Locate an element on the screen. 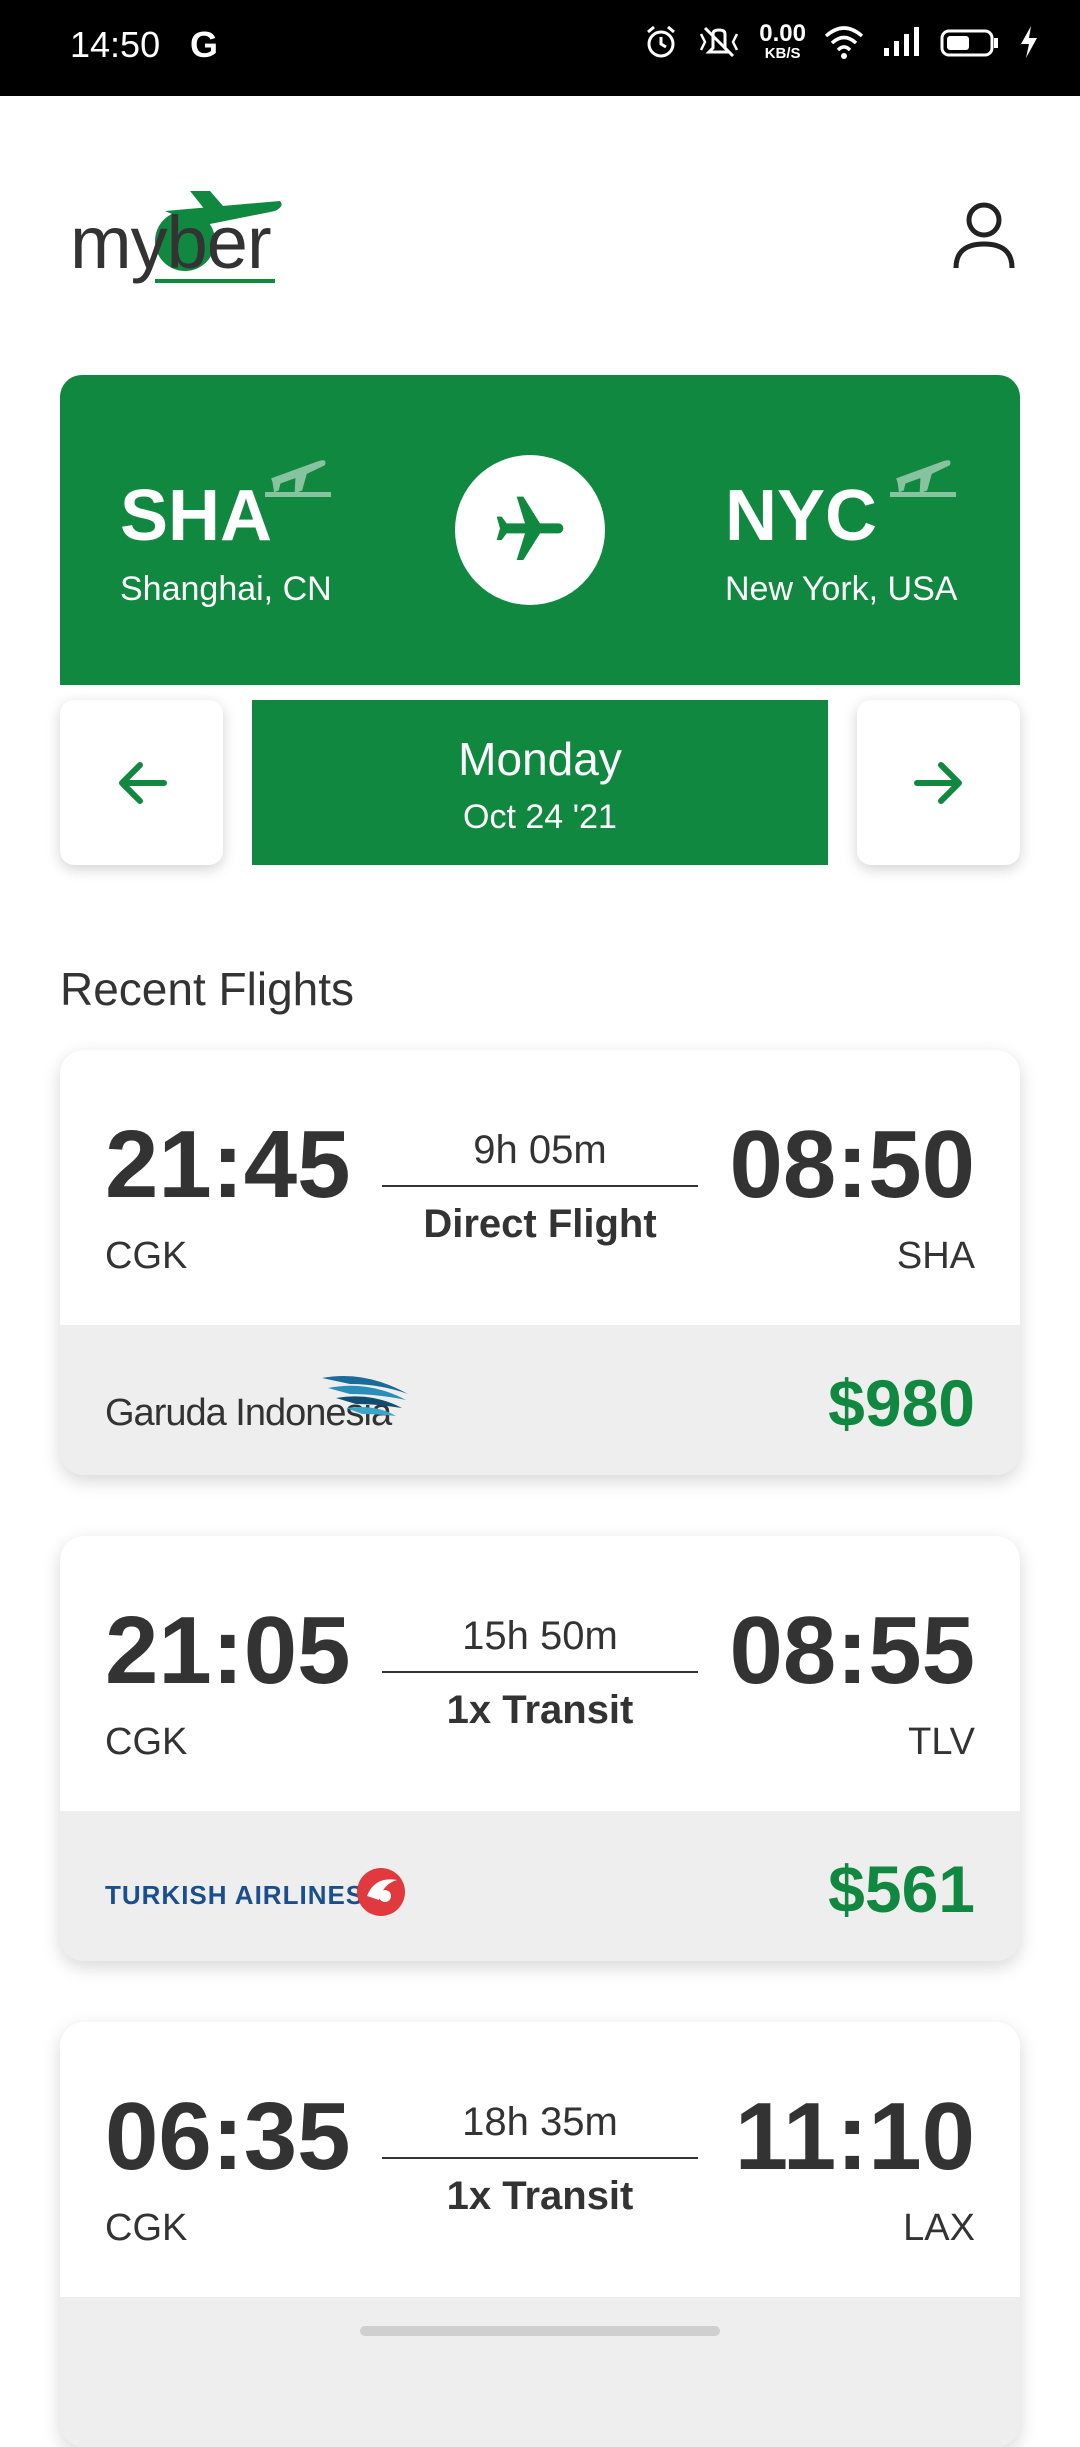  arrow-right-icon is located at coordinates (937, 782).